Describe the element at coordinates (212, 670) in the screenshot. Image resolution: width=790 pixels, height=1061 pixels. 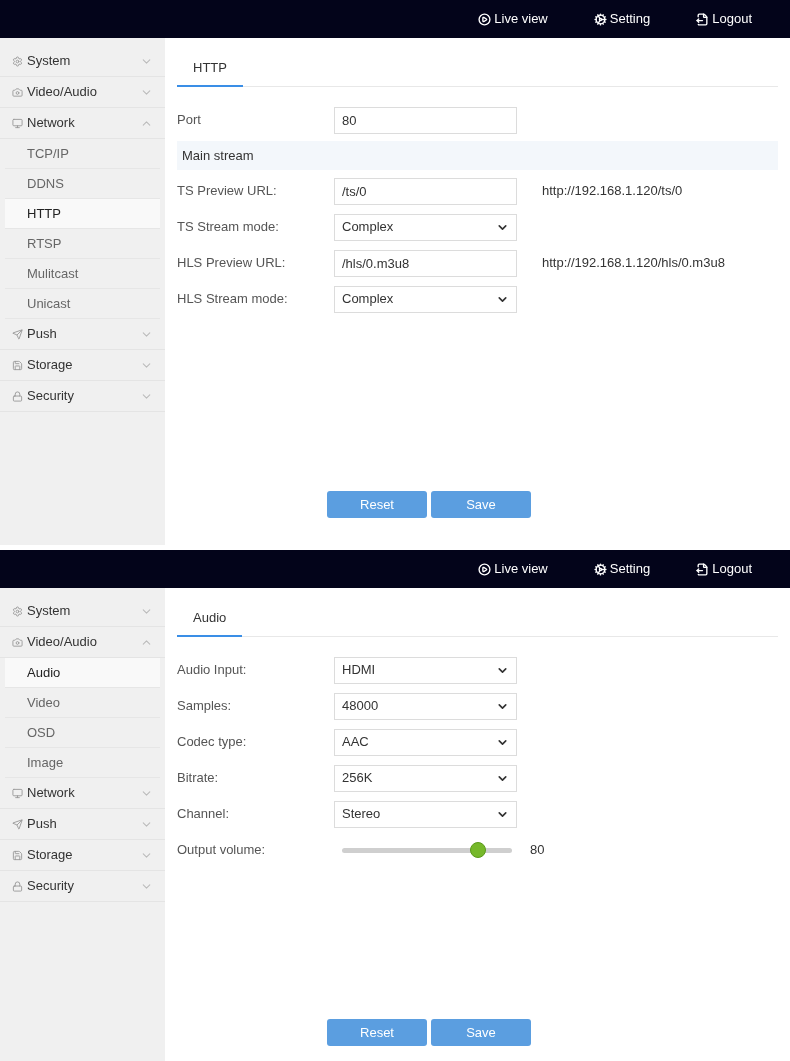
I see `field-label: Audio Input:` at that location.